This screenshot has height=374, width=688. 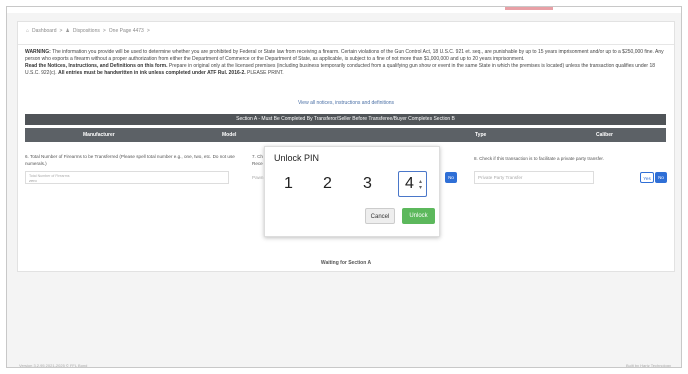 I want to click on footer-credit: Built by Hartz Technology, so click(x=648, y=365).